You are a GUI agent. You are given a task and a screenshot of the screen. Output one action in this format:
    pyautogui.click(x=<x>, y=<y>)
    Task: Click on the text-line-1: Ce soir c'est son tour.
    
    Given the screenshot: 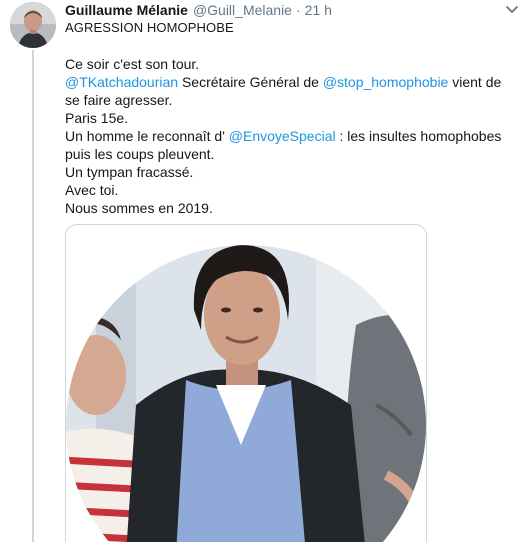 What is the action you would take?
    pyautogui.click(x=132, y=64)
    